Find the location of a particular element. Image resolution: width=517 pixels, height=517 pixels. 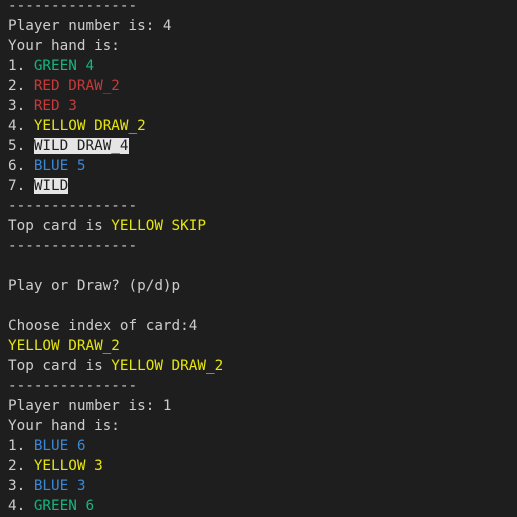

terminal-line: Top card is YELLOW SKIP is located at coordinates (262, 226).